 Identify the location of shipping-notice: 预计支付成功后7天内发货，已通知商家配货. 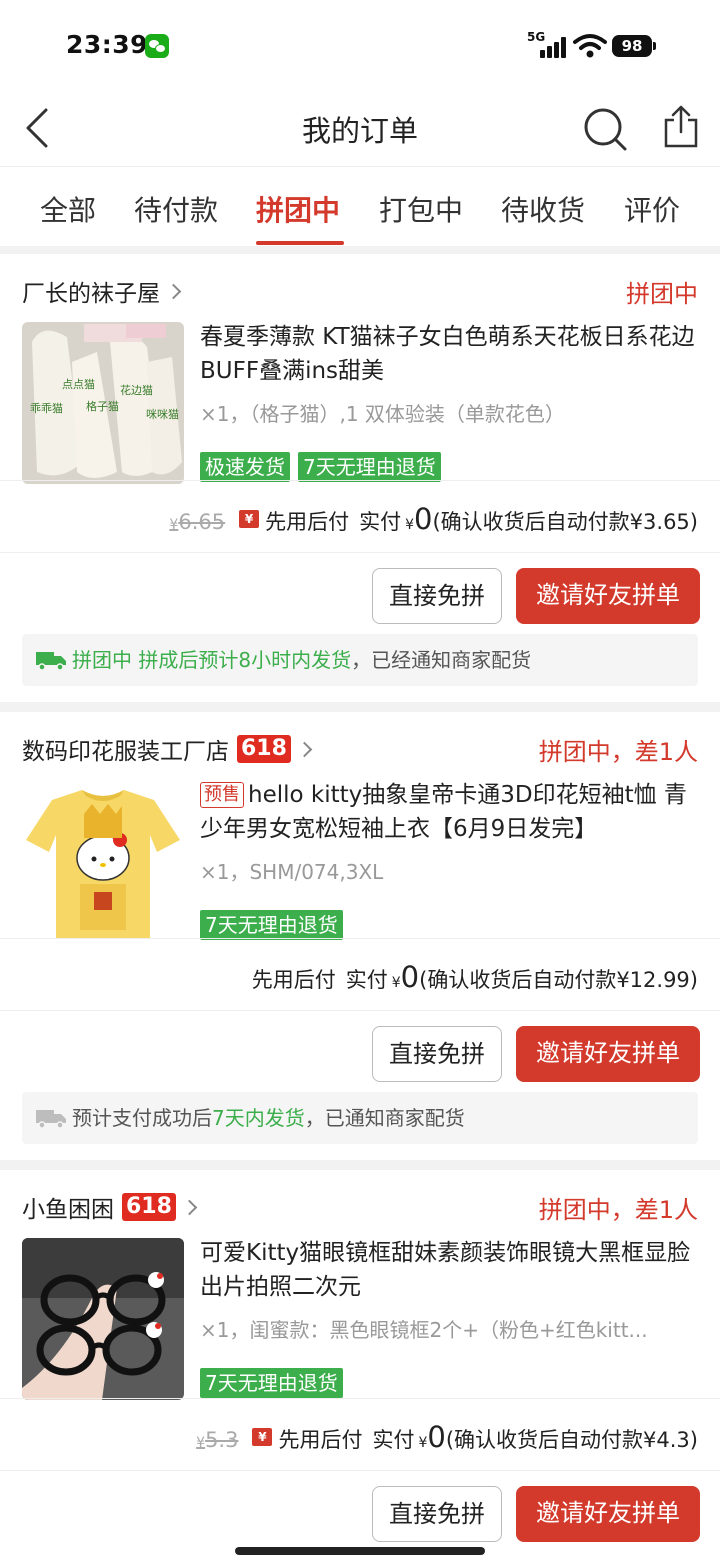
(360, 1118).